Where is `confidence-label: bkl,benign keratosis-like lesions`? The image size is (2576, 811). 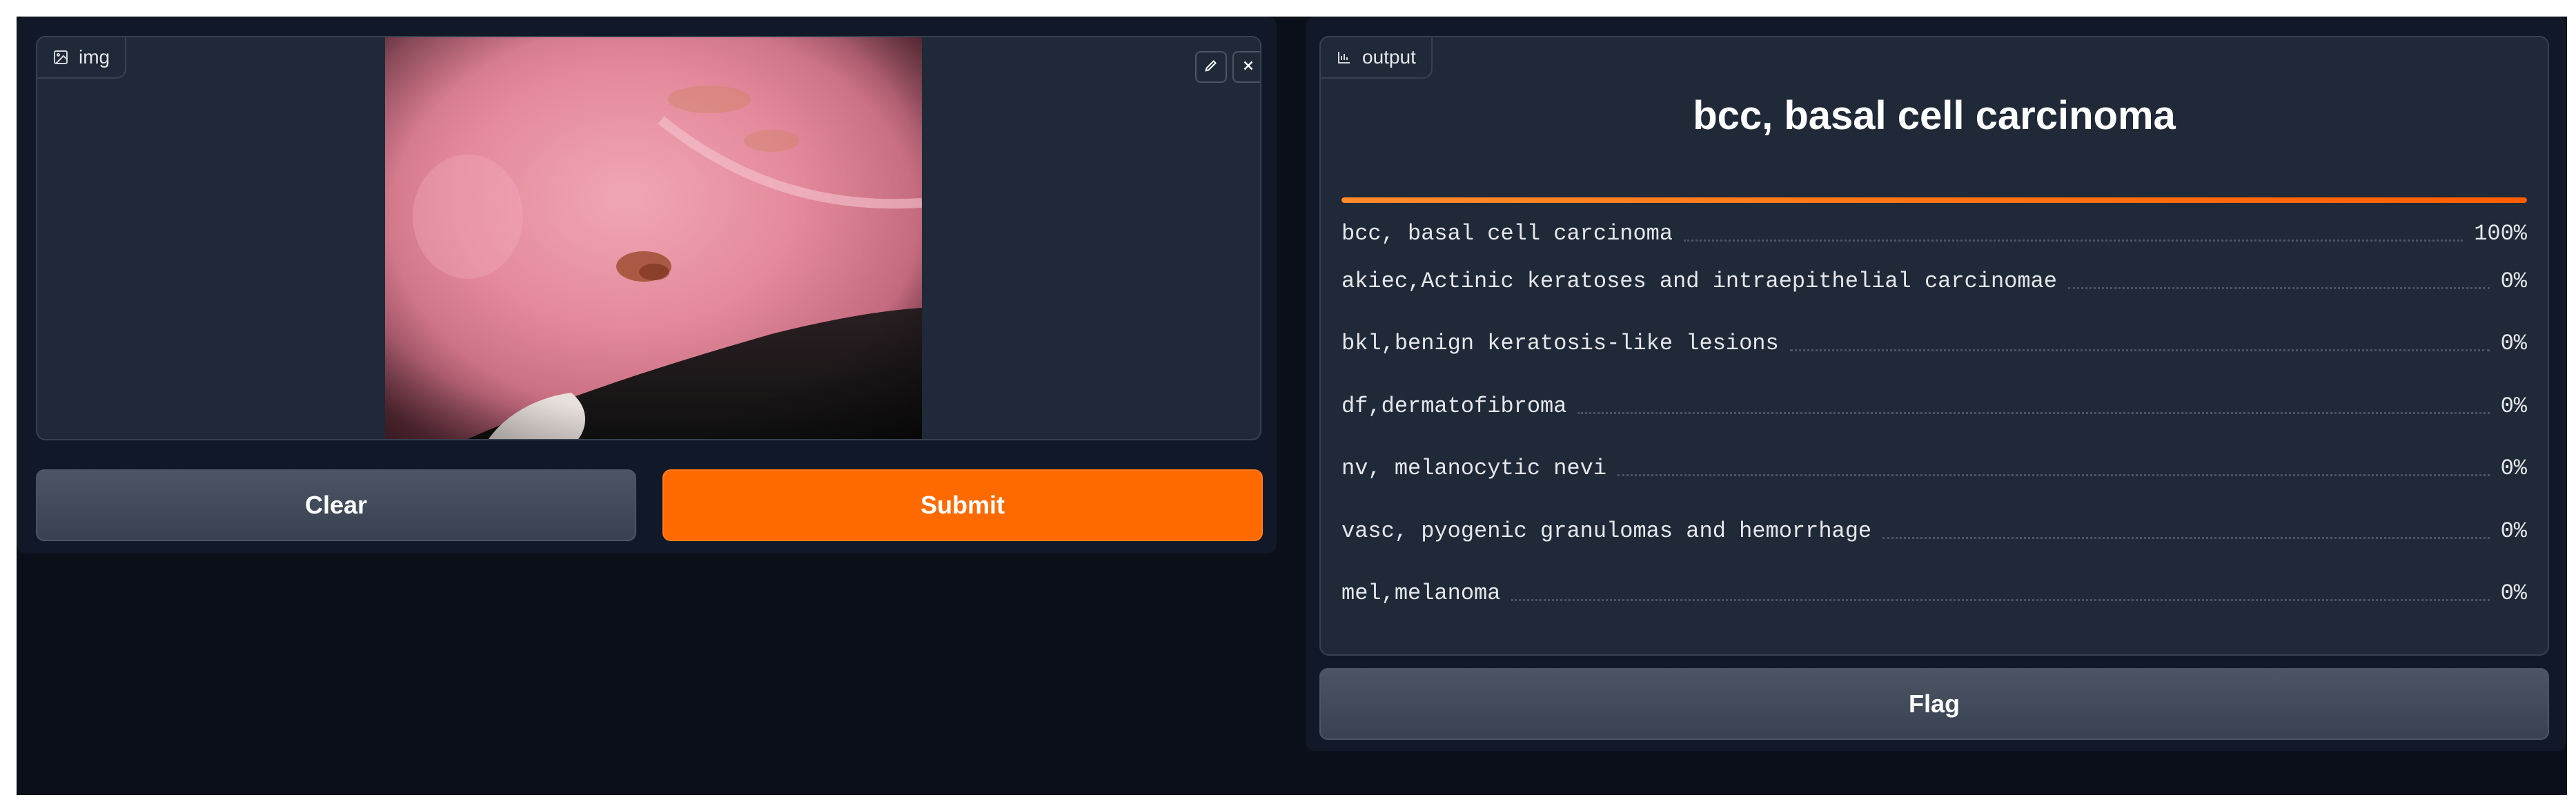 confidence-label: bkl,benign keratosis-like lesions is located at coordinates (1560, 344).